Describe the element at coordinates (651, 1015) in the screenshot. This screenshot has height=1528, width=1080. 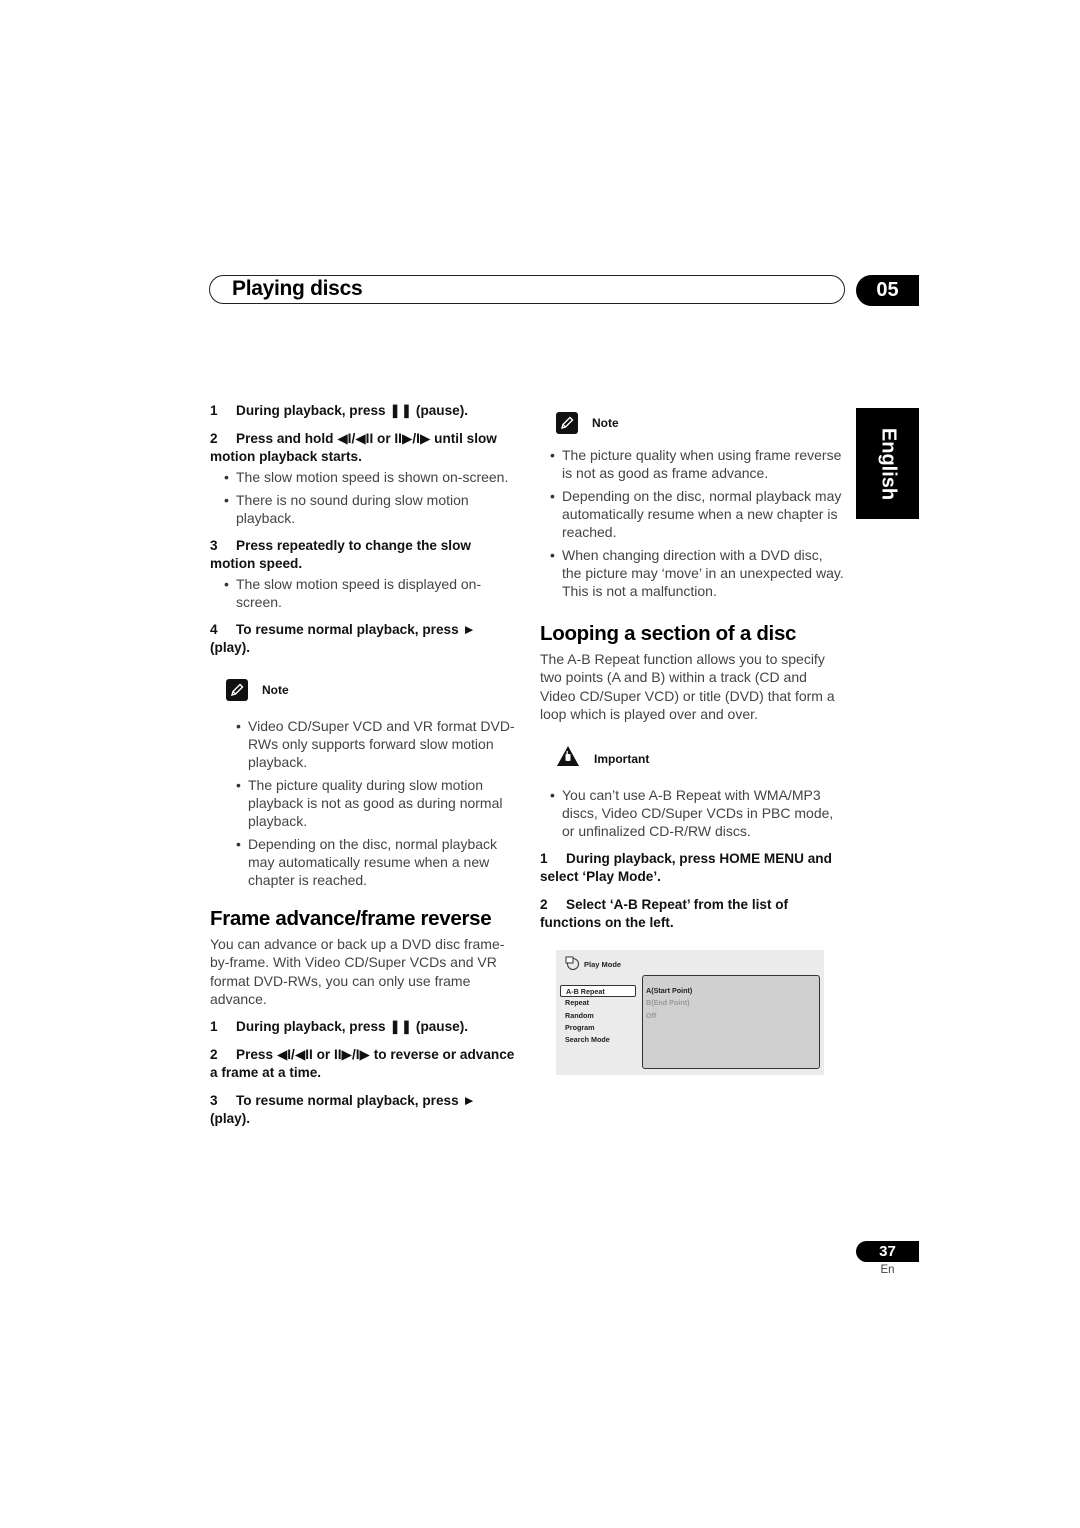
I see `option-off: Off` at that location.